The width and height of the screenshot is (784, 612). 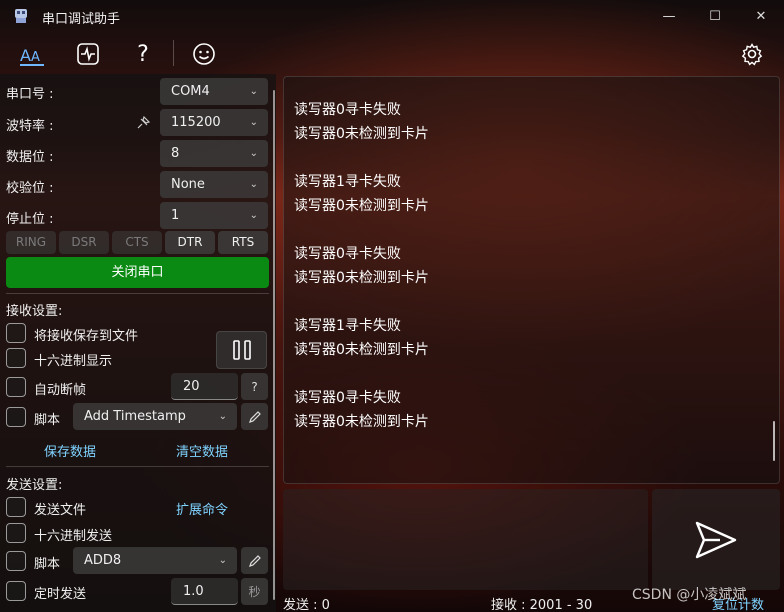 What do you see at coordinates (60, 390) in the screenshot?
I see `auto-frame-label: 自动断帧` at bounding box center [60, 390].